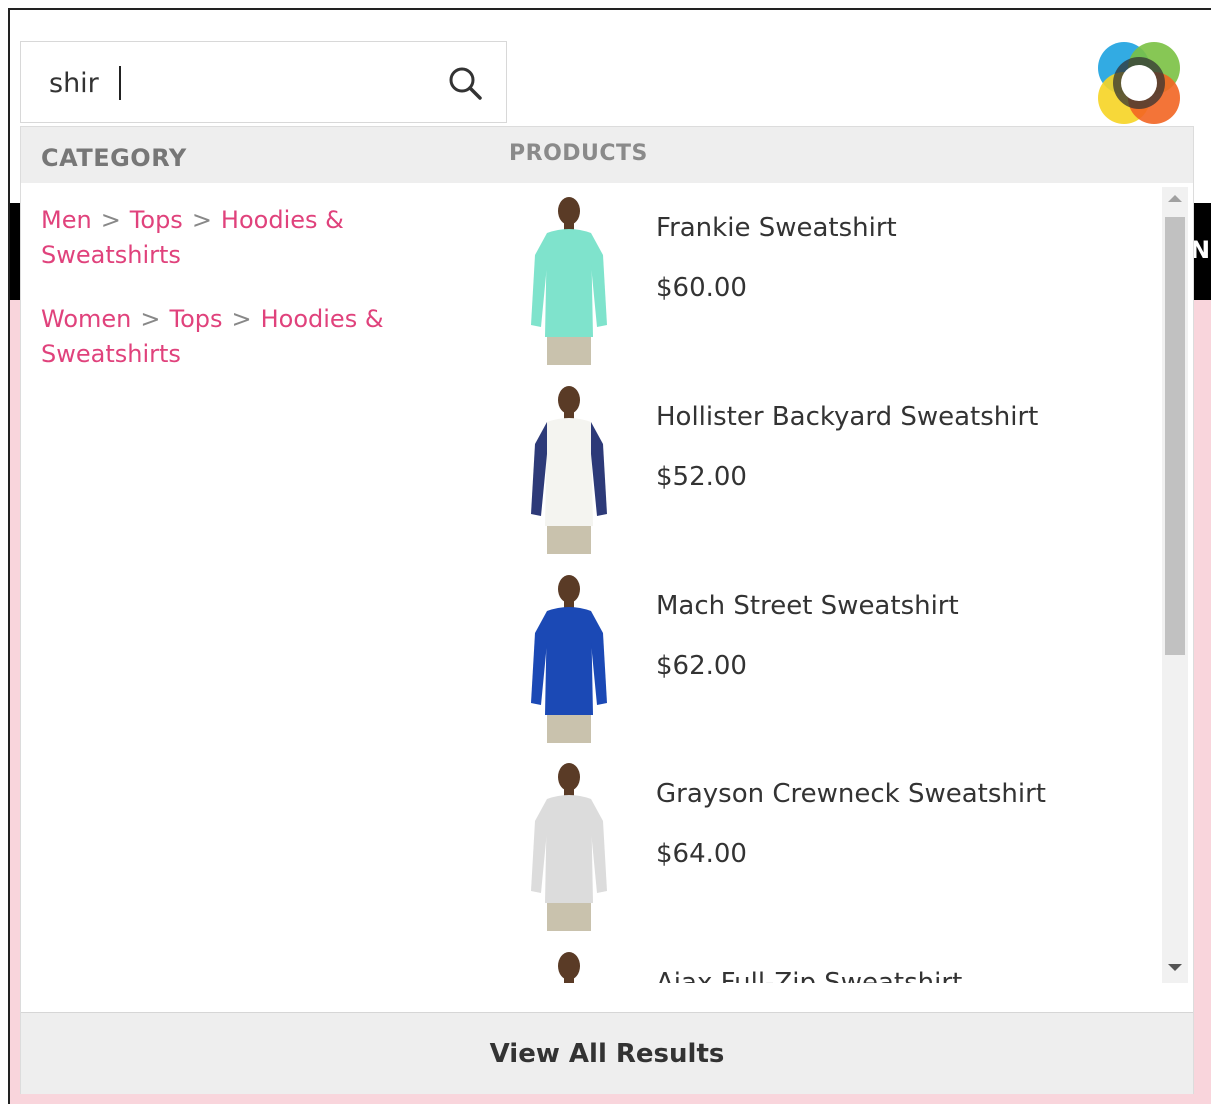 Image resolution: width=1211 pixels, height=1104 pixels. I want to click on product-name: Grayson Crewneck Sweatshirt, so click(851, 794).